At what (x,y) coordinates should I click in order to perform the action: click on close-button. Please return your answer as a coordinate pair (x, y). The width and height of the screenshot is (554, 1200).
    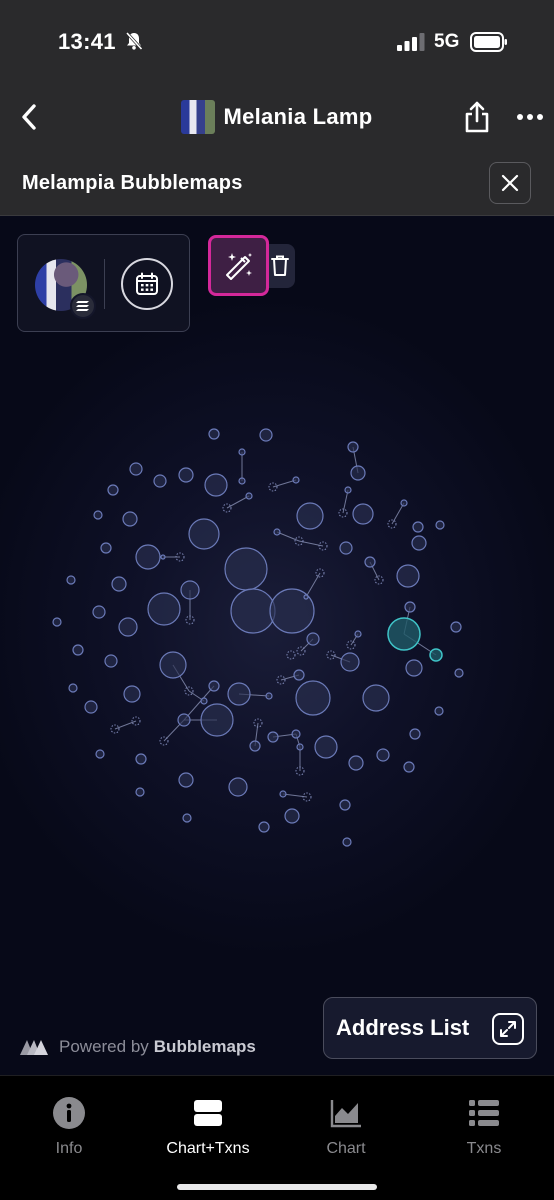
    Looking at the image, I should click on (510, 183).